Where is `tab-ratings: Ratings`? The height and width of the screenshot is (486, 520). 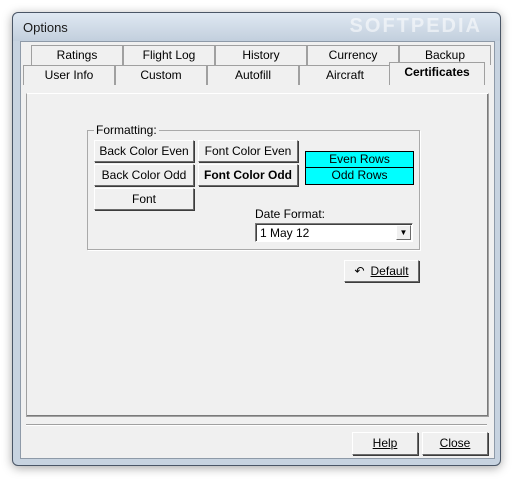 tab-ratings: Ratings is located at coordinates (77, 55).